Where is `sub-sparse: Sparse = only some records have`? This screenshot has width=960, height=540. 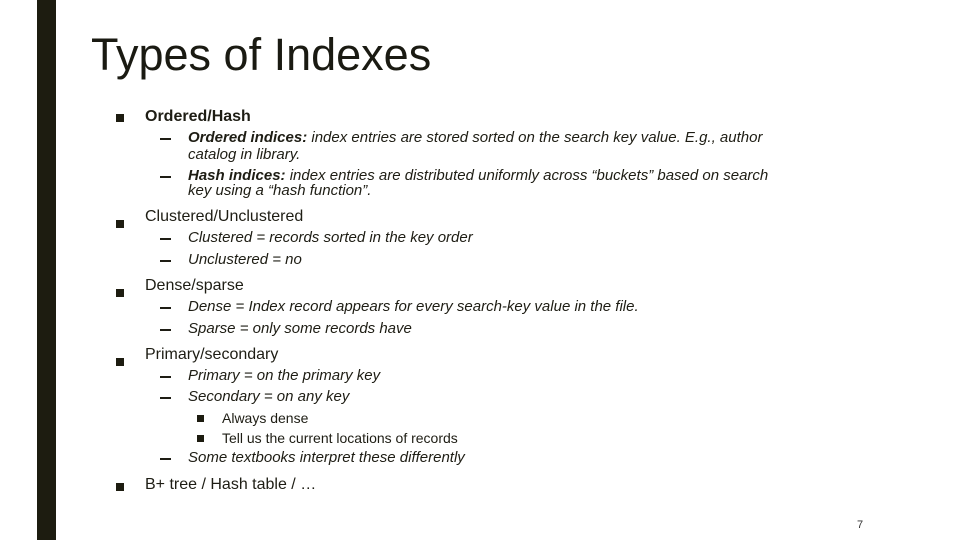
sub-sparse: Sparse = only some records have is located at coordinates (300, 328).